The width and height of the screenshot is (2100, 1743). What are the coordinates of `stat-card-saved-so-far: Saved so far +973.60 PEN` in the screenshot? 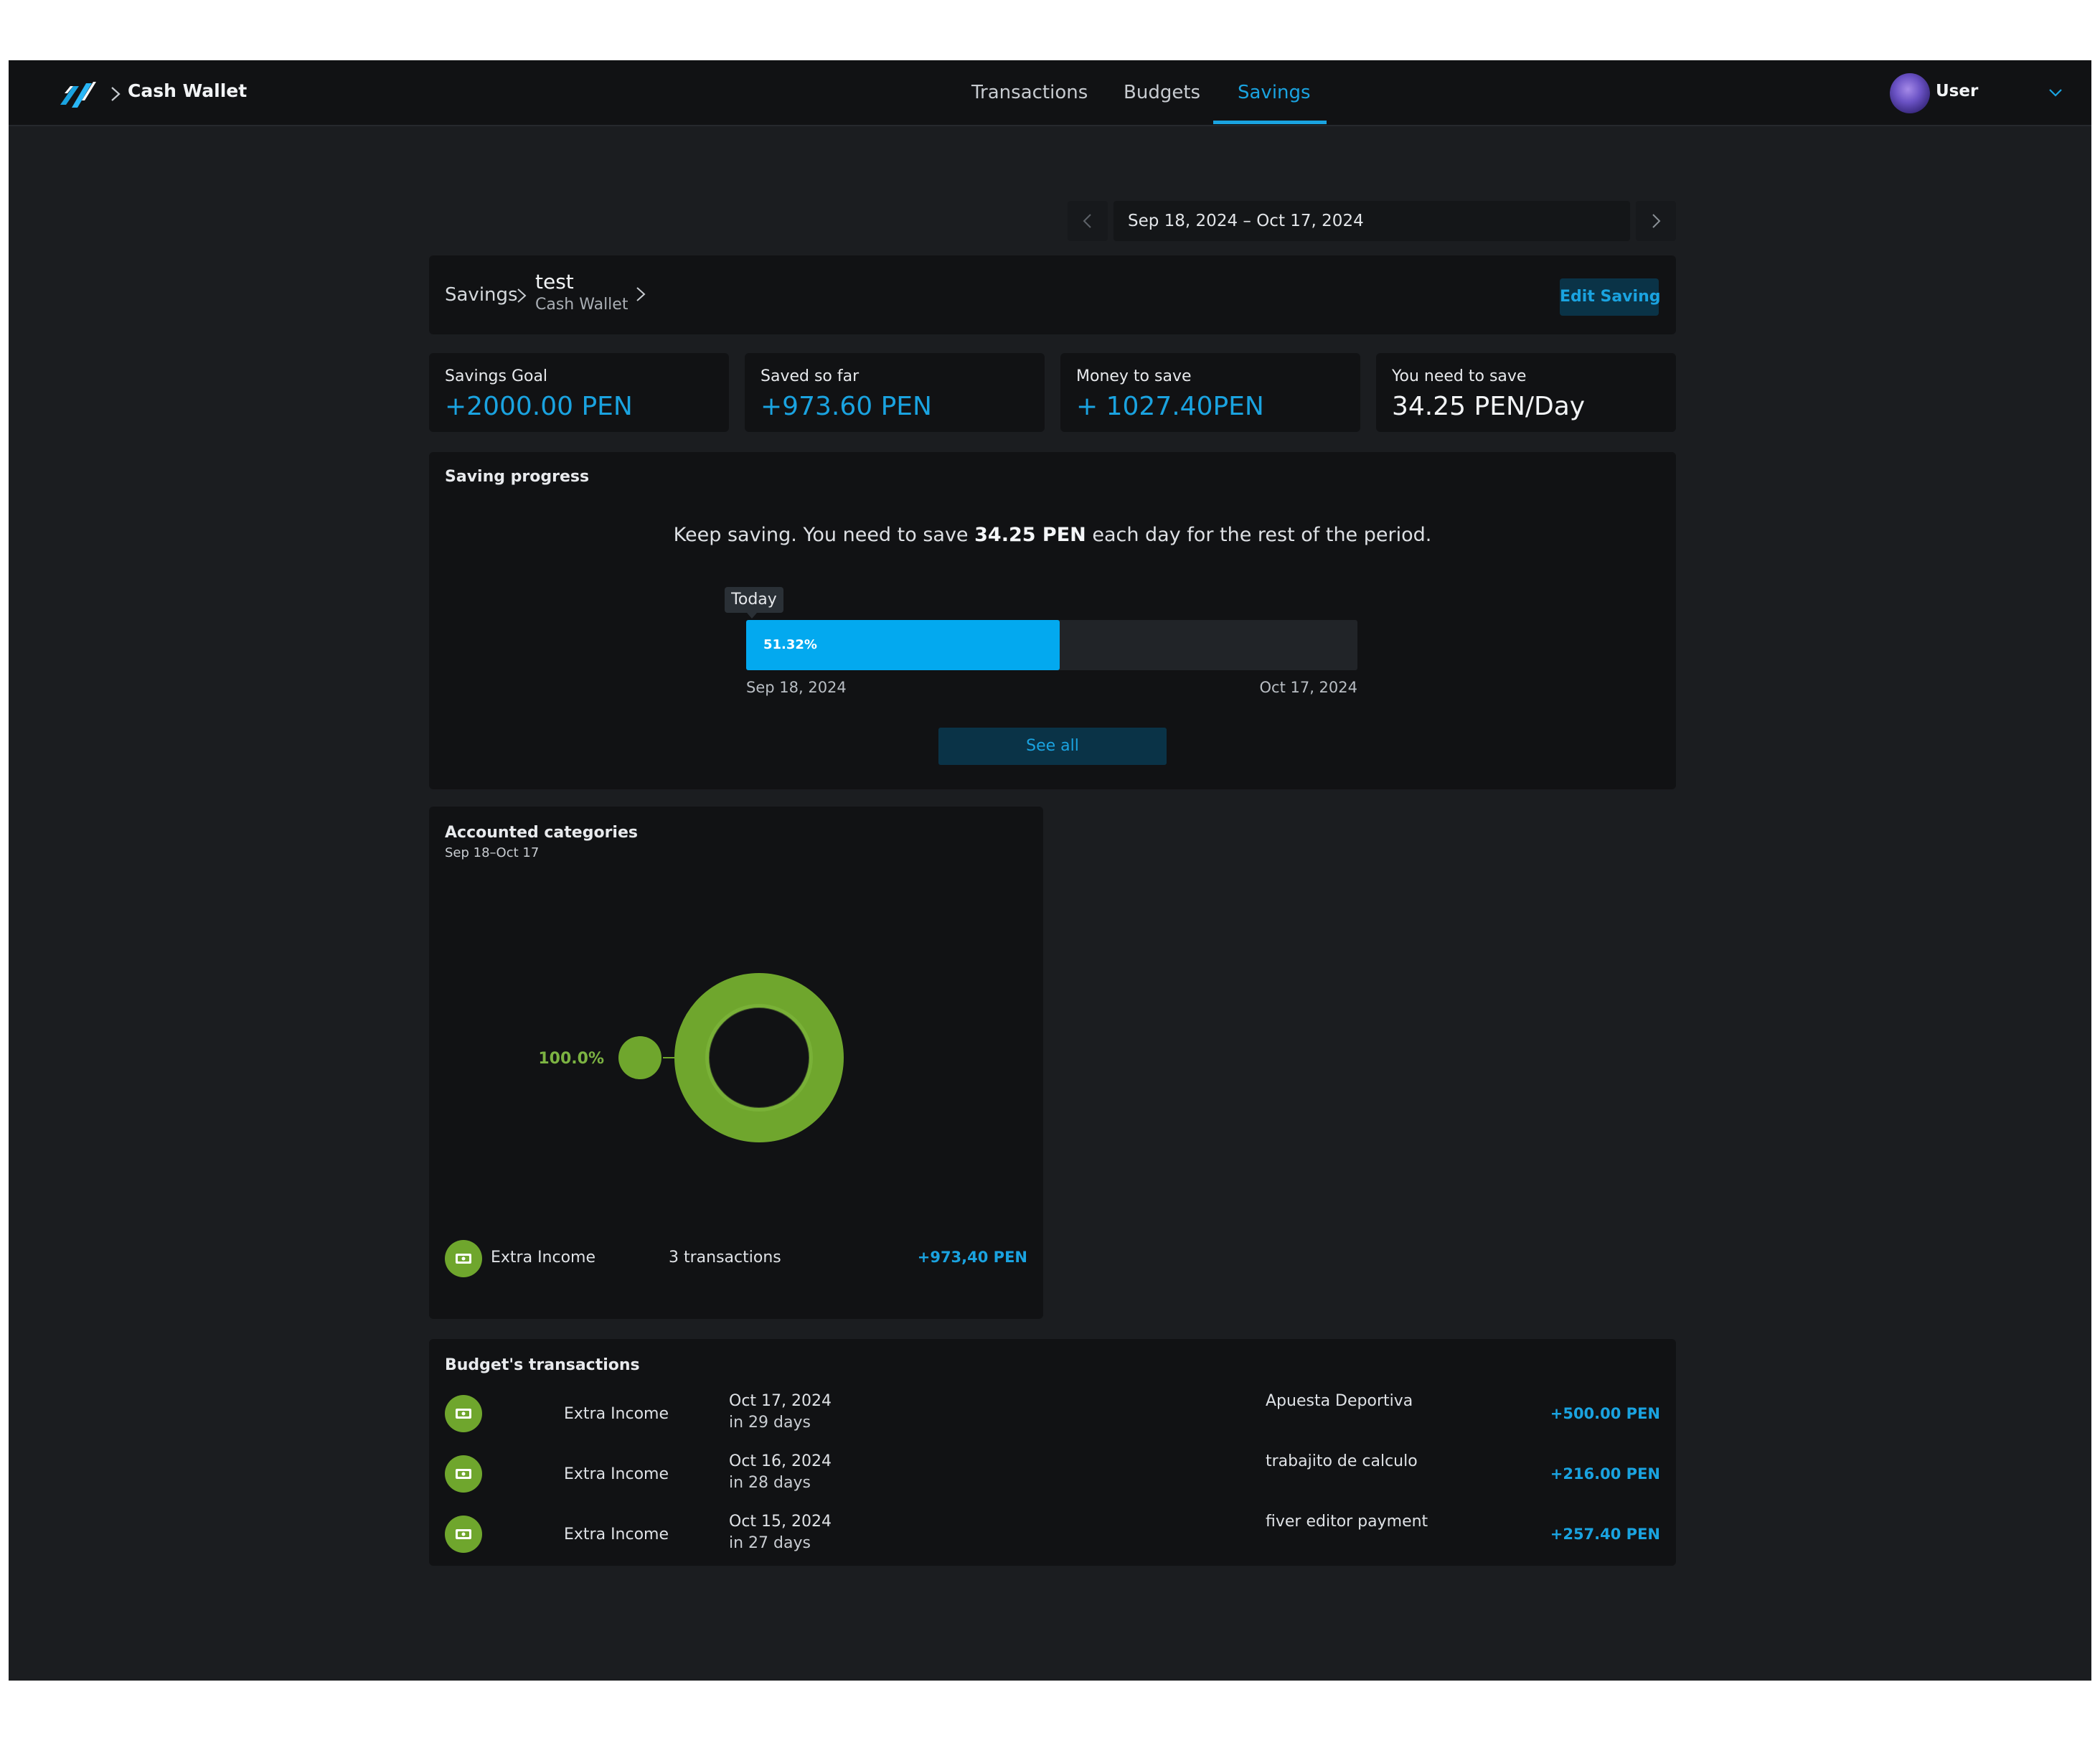 It's located at (895, 392).